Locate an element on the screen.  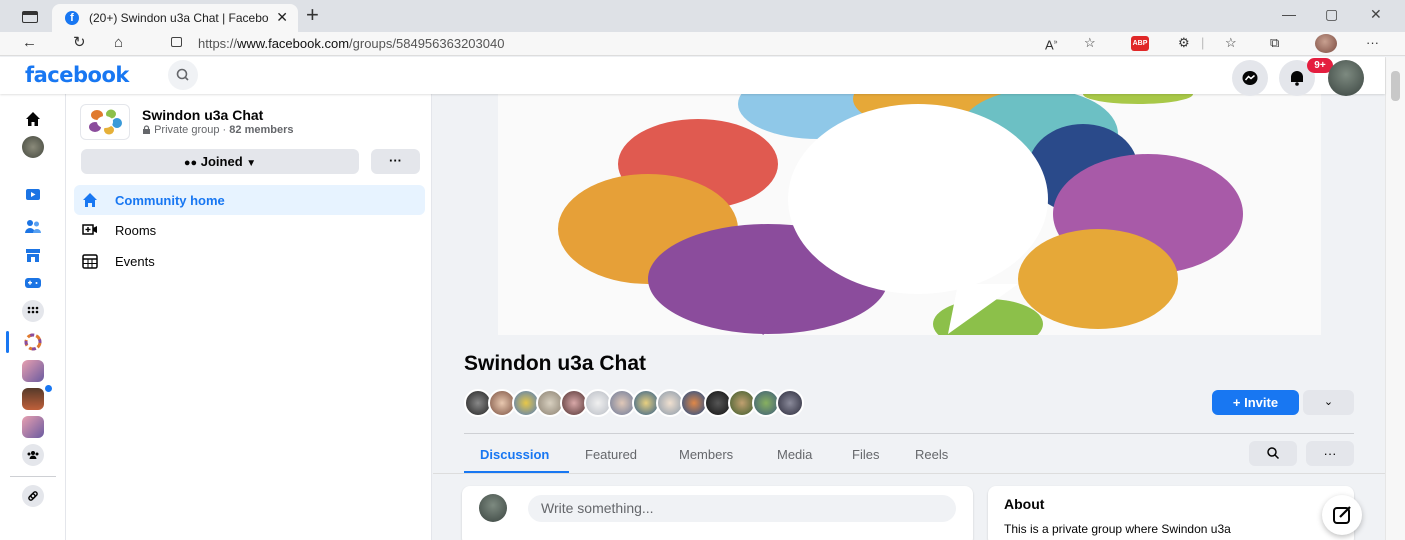
home-browser-icon: ⌂ is located at coordinates (118, 43).